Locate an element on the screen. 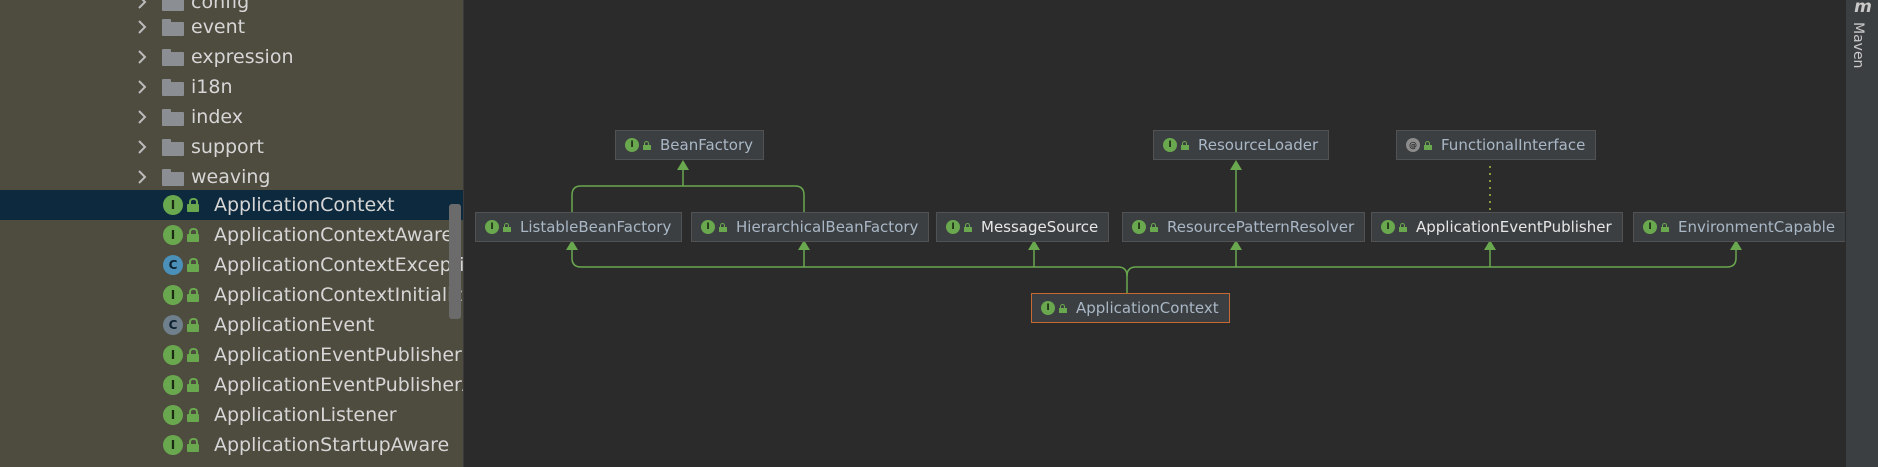  tree-folder-label: support is located at coordinates (227, 147).